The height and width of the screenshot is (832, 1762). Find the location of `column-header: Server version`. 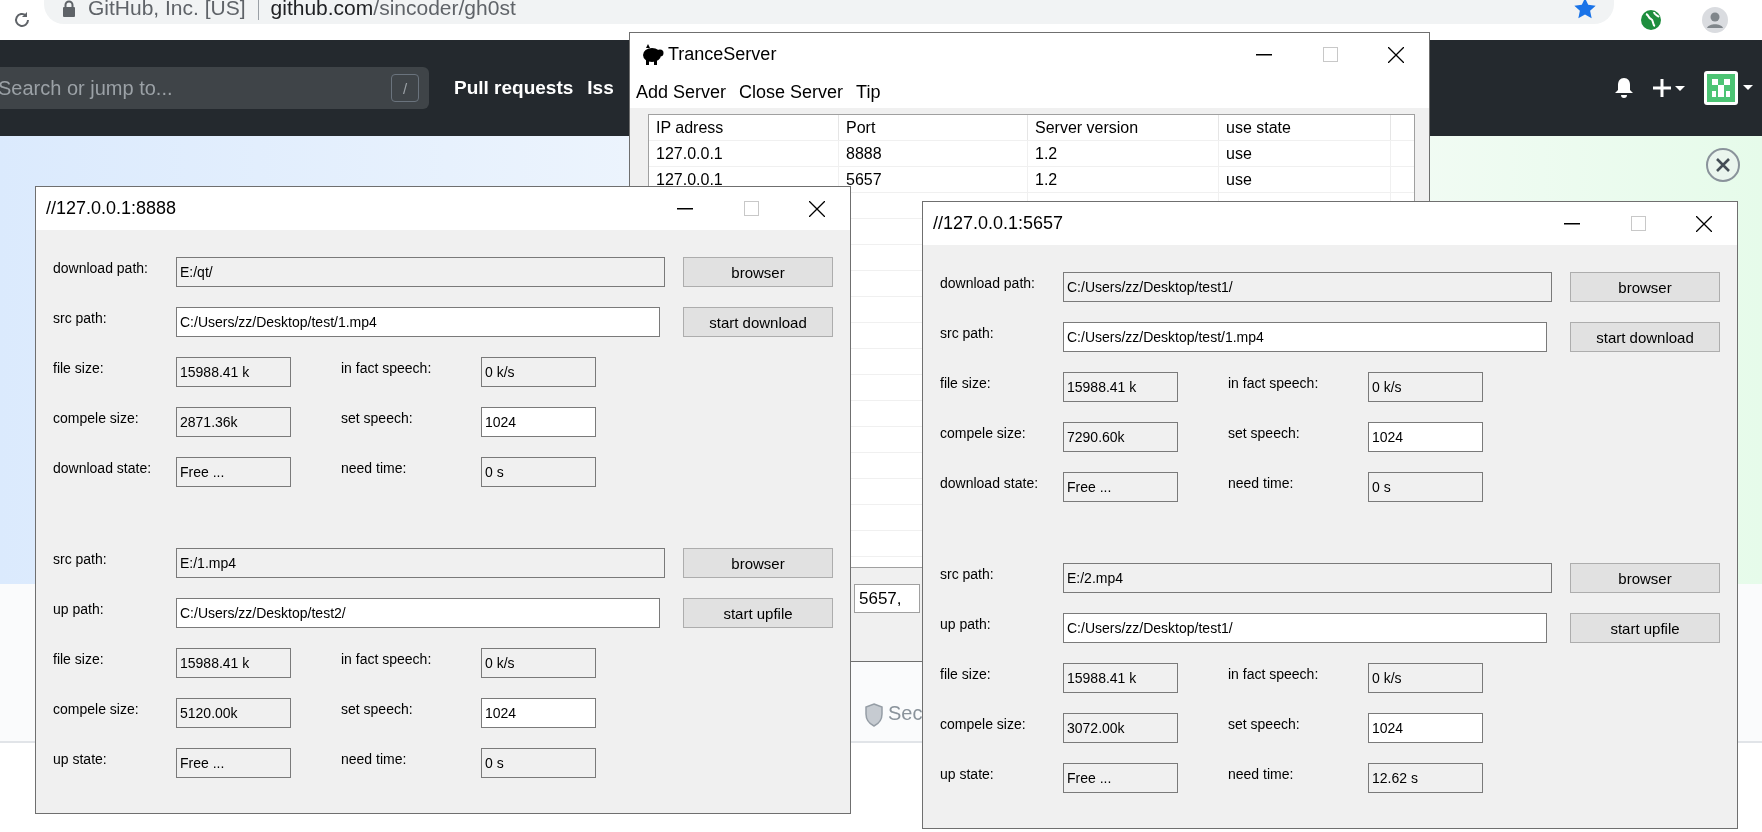

column-header: Server version is located at coordinates (1123, 127).